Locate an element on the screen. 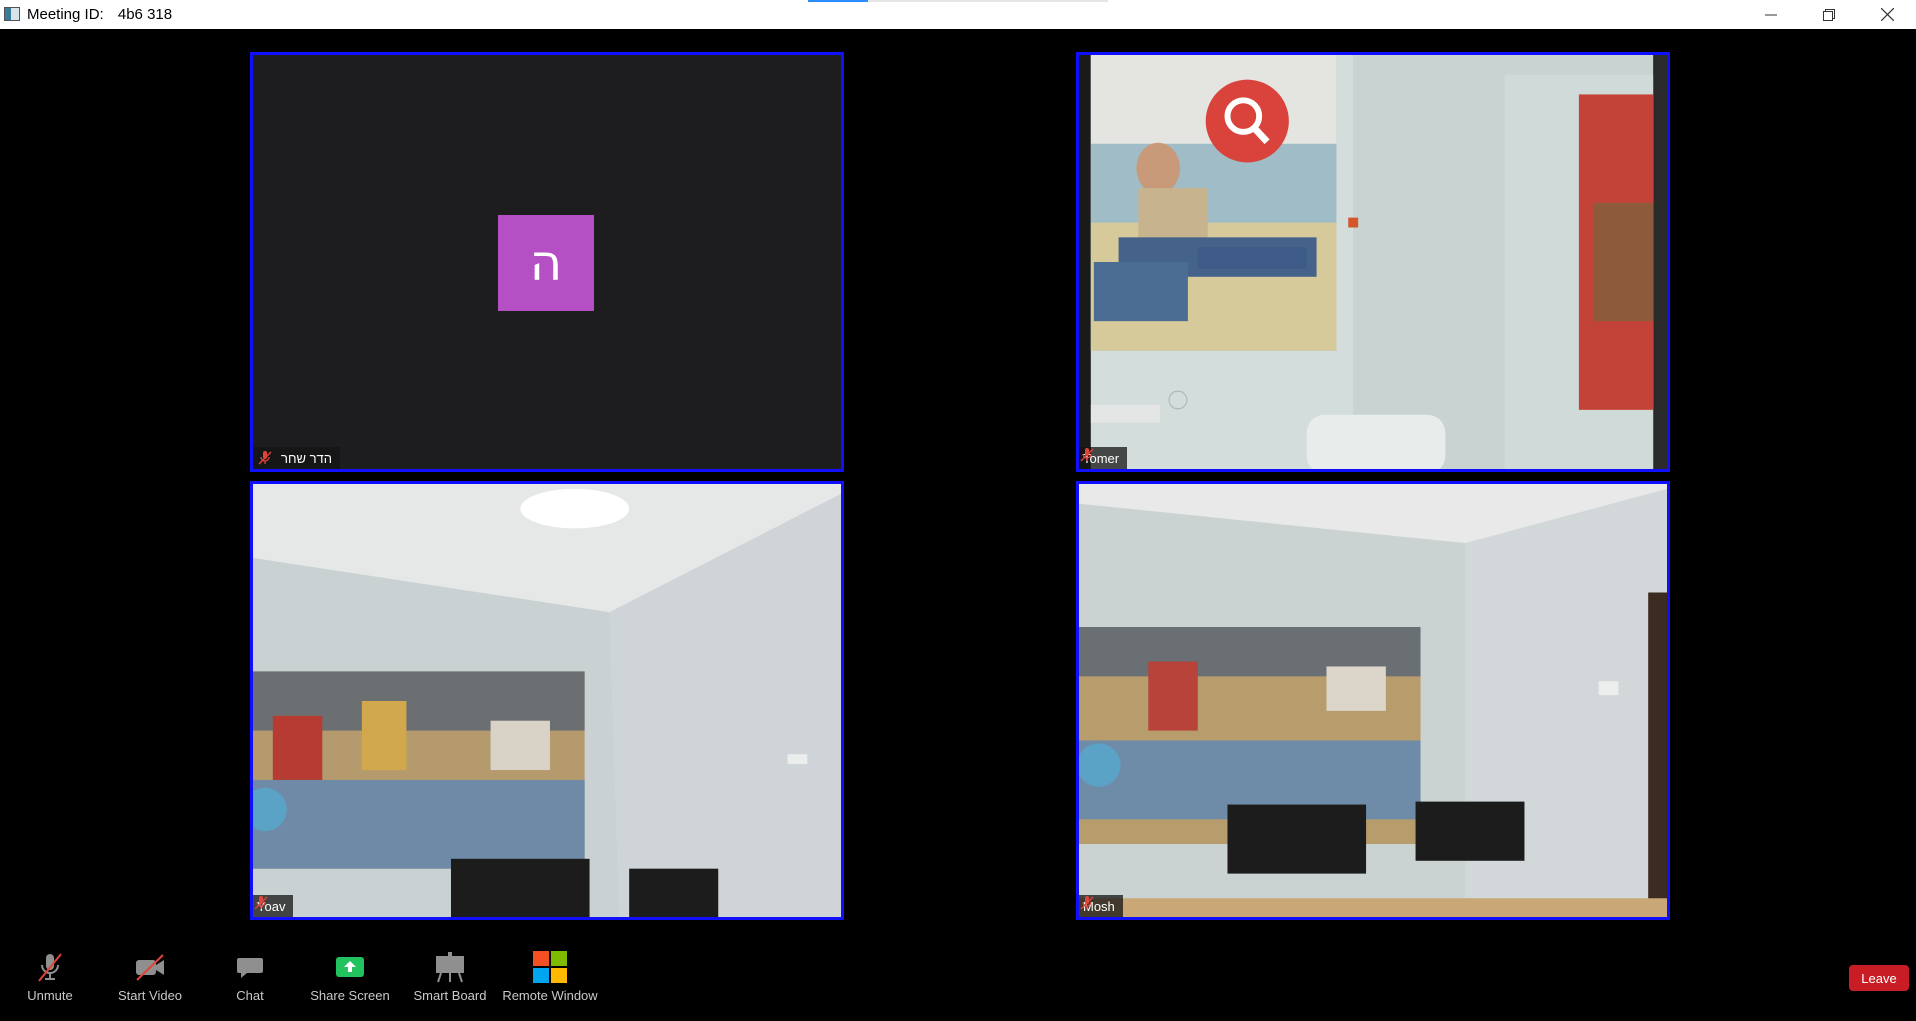 The height and width of the screenshot is (1021, 1916). close-icon is located at coordinates (1887, 14).